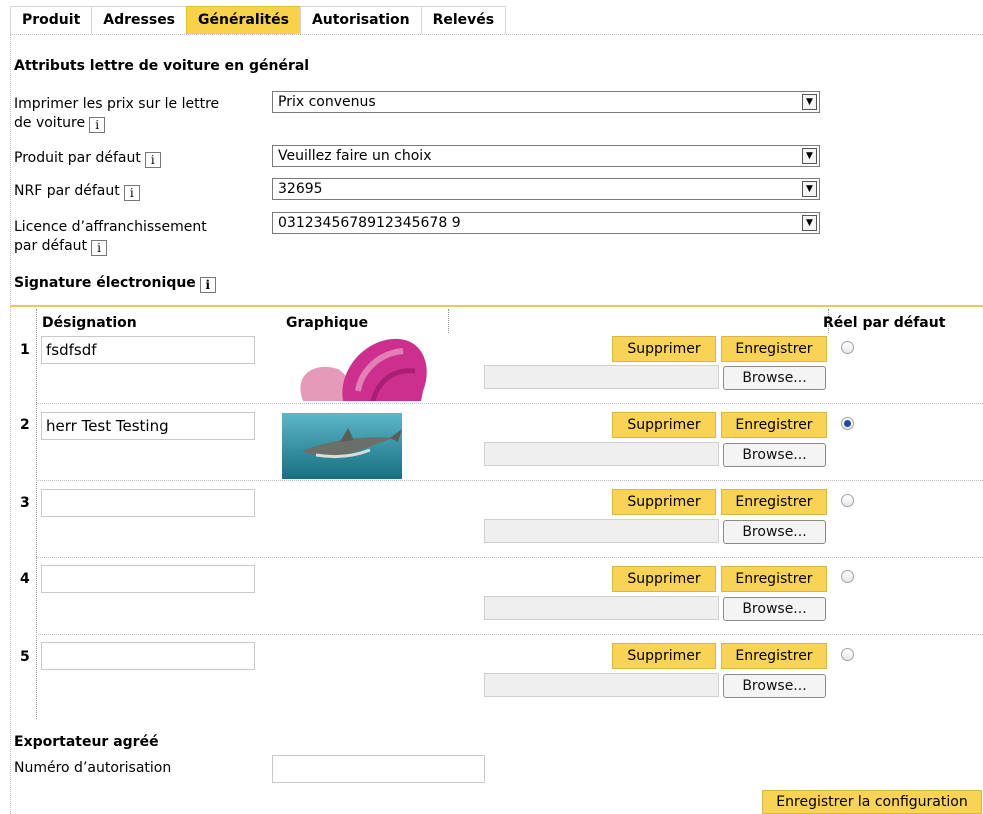  What do you see at coordinates (25, 425) in the screenshot?
I see `row-number: 2` at bounding box center [25, 425].